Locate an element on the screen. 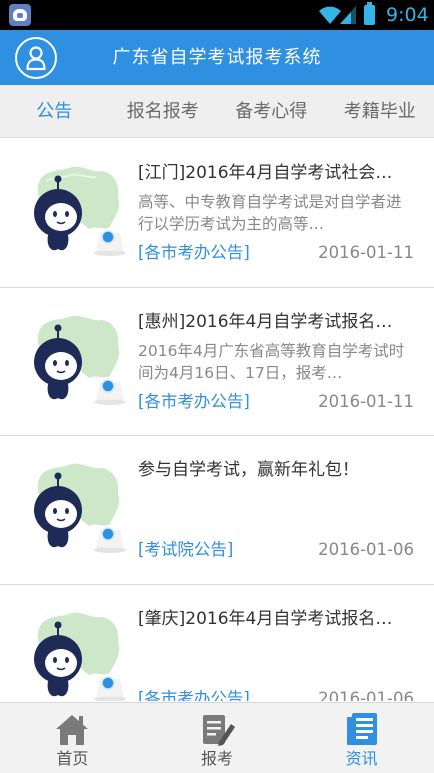 This screenshot has width=434, height=773. battery-icon is located at coordinates (369, 13).